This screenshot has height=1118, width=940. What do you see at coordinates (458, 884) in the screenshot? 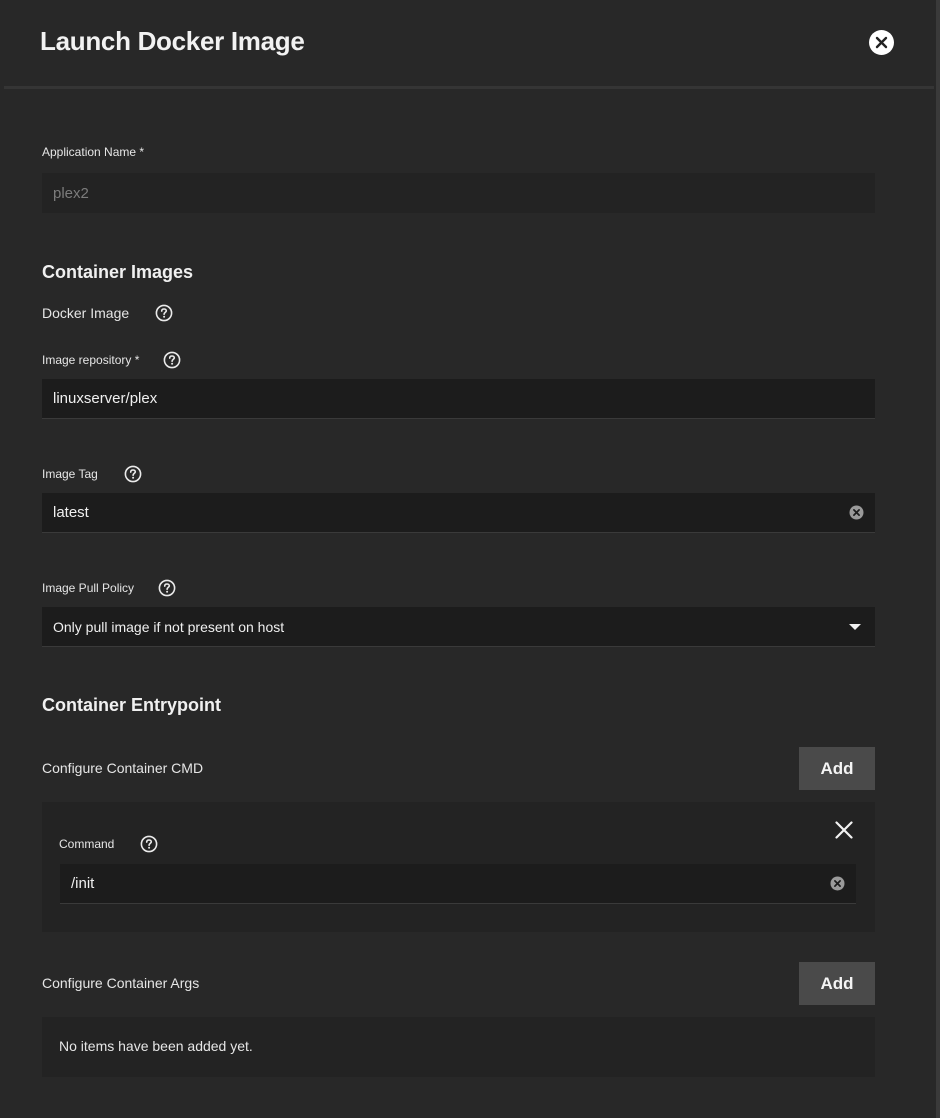
I see `command-input: /init` at bounding box center [458, 884].